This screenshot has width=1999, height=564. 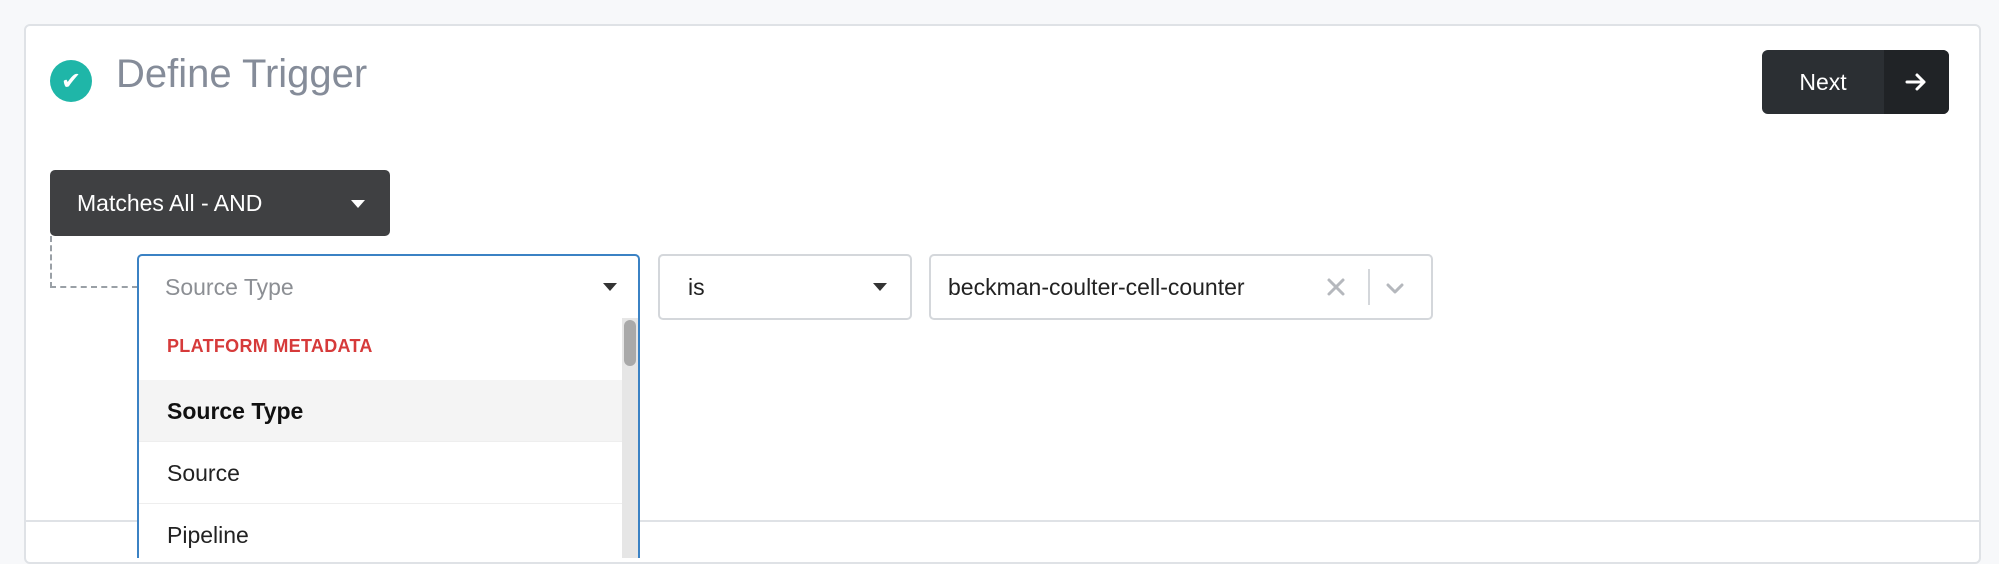 What do you see at coordinates (380, 473) in the screenshot?
I see `dropdown-option-source: Source` at bounding box center [380, 473].